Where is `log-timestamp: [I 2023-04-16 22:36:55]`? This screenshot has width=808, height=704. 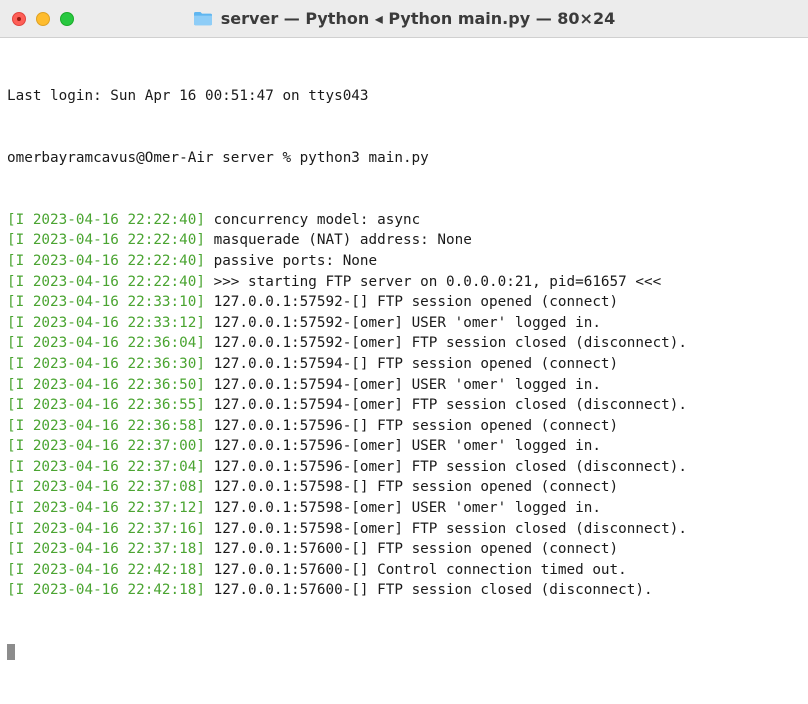
log-timestamp: [I 2023-04-16 22:36:55] is located at coordinates (106, 405).